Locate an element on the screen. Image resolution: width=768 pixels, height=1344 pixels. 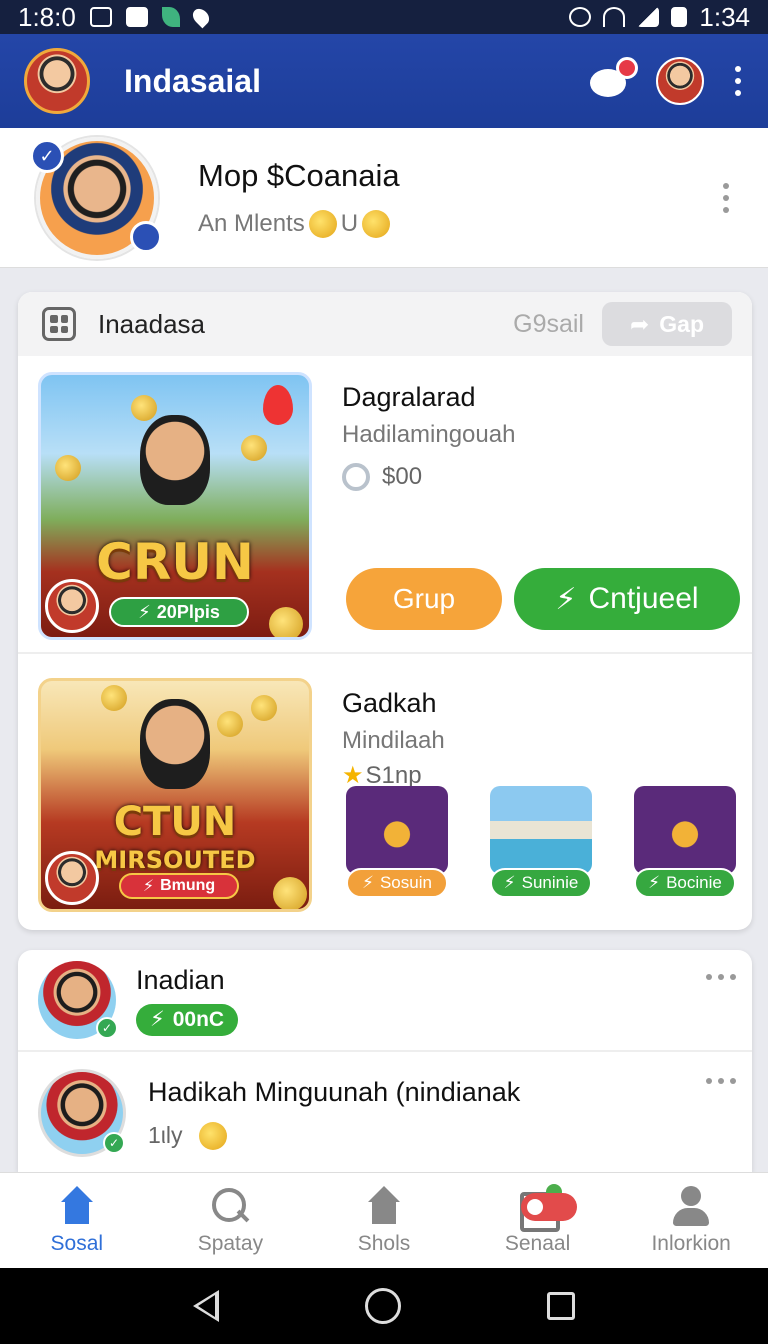
reward-tile-badge: ⚡ Bocinie is located at coordinates (685, 883).